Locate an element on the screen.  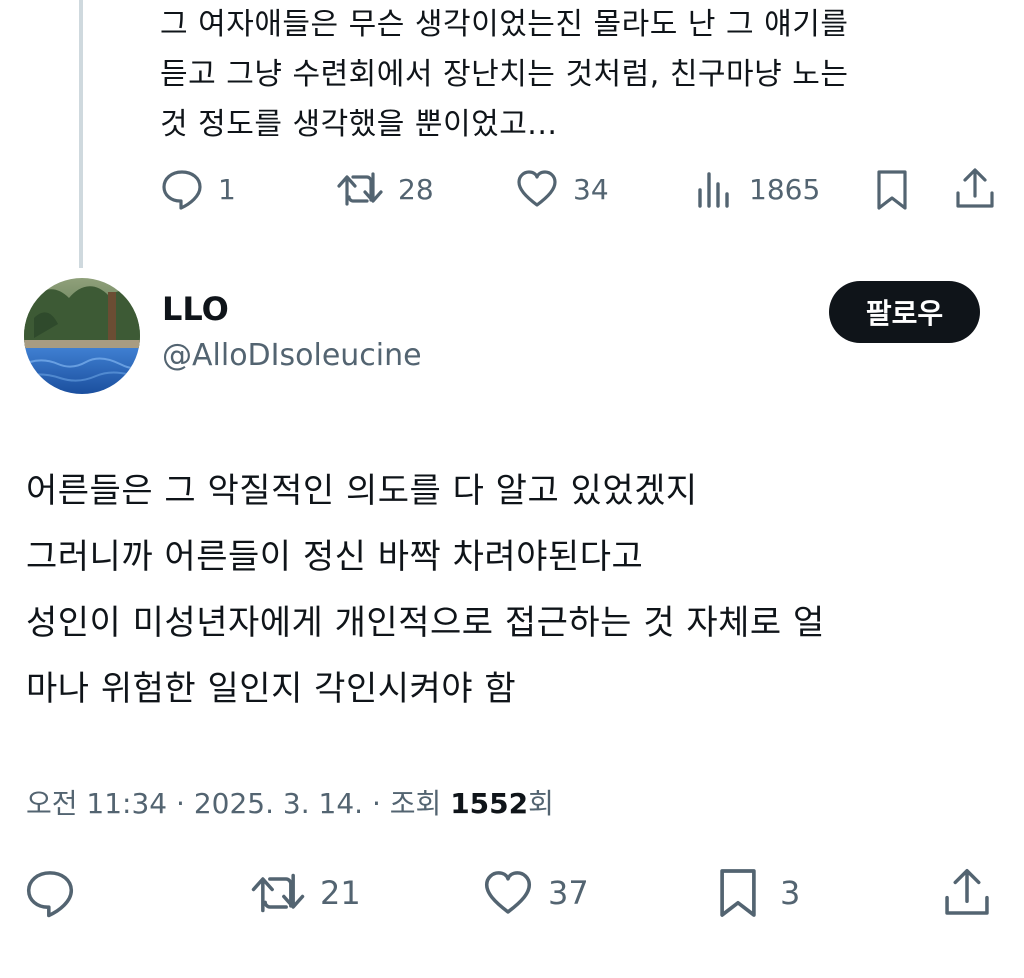
follow-button: 팔로우 is located at coordinates (904, 312).